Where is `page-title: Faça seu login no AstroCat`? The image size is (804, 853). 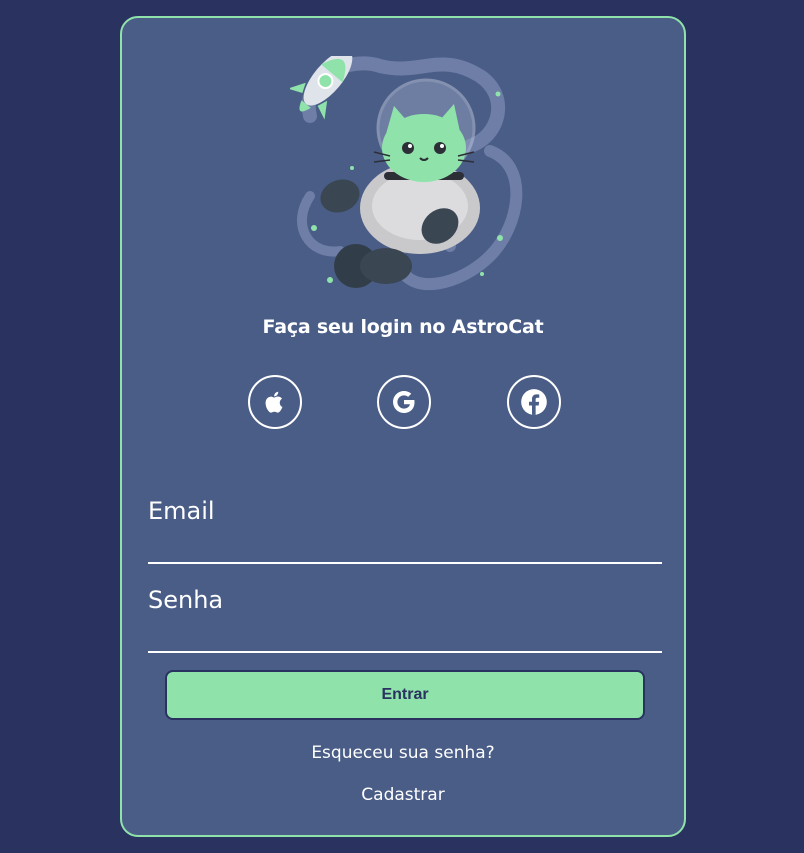
page-title: Faça seu login no AstroCat is located at coordinates (403, 327).